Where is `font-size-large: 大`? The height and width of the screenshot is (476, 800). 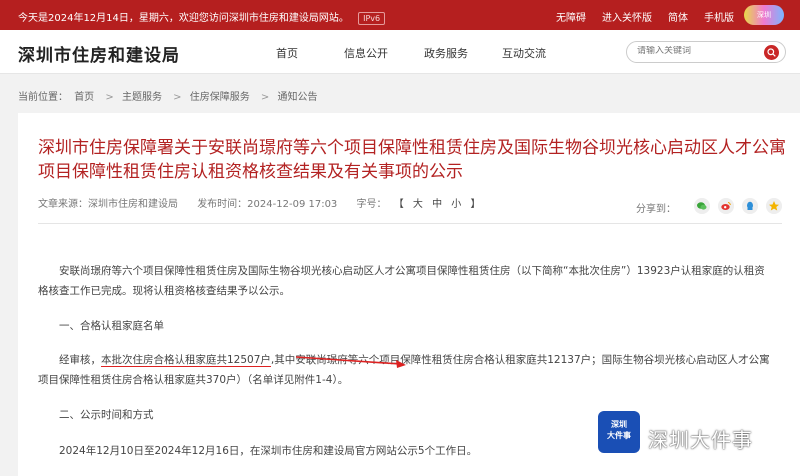
font-size-large: 大 is located at coordinates (418, 204).